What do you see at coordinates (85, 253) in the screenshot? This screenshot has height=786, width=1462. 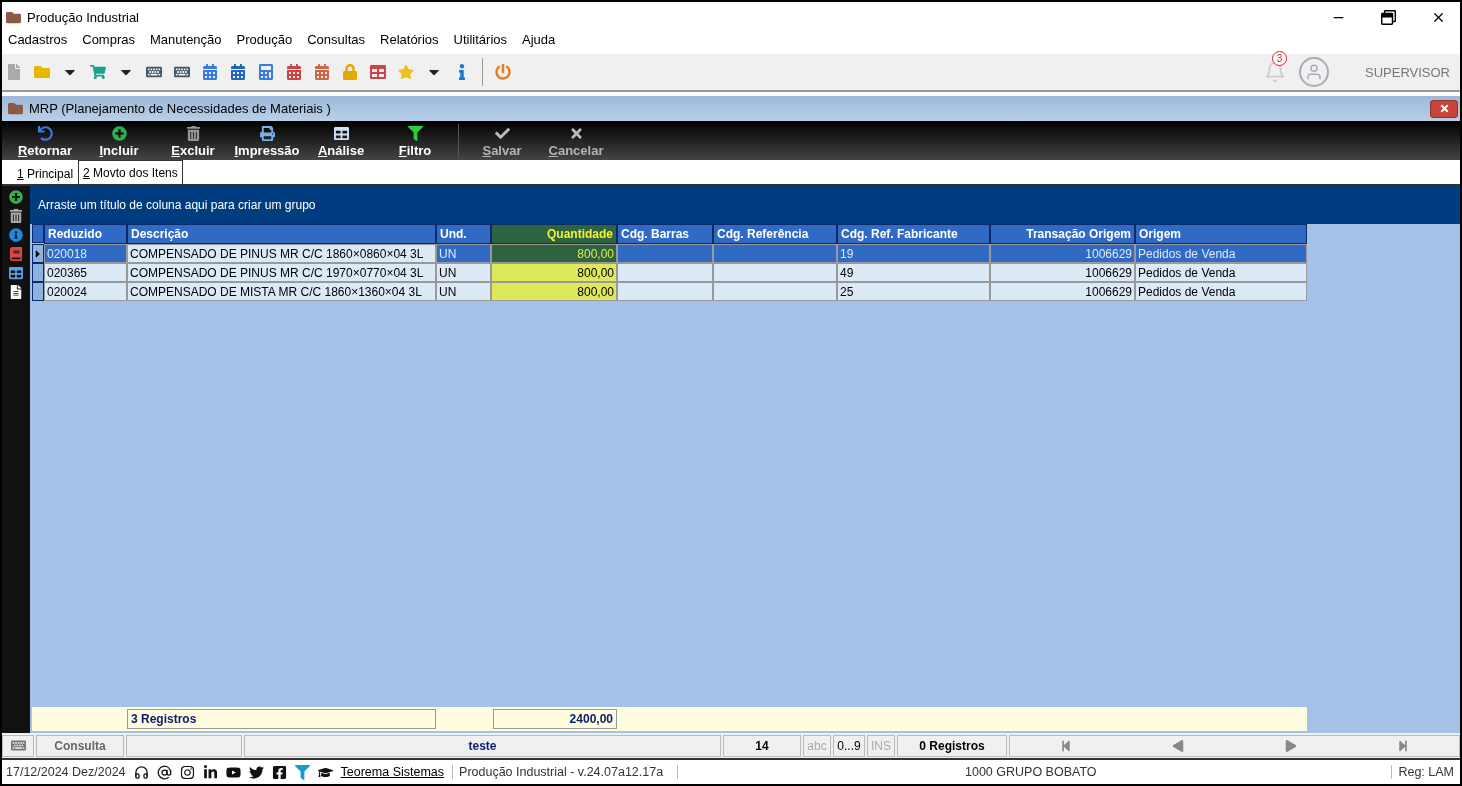 I see `table-cell: 020018` at bounding box center [85, 253].